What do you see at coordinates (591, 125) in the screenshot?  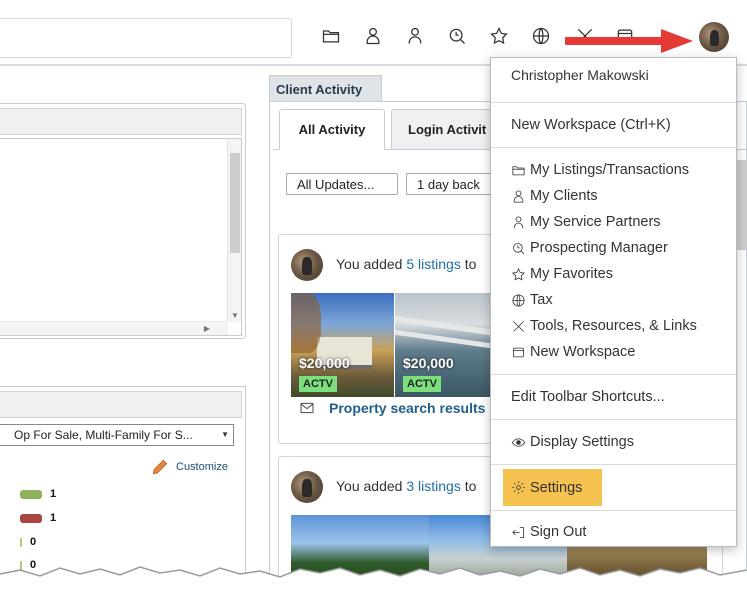 I see `menu-item-new-workspace-shortcut: New Workspace (Ctrl+K)` at bounding box center [591, 125].